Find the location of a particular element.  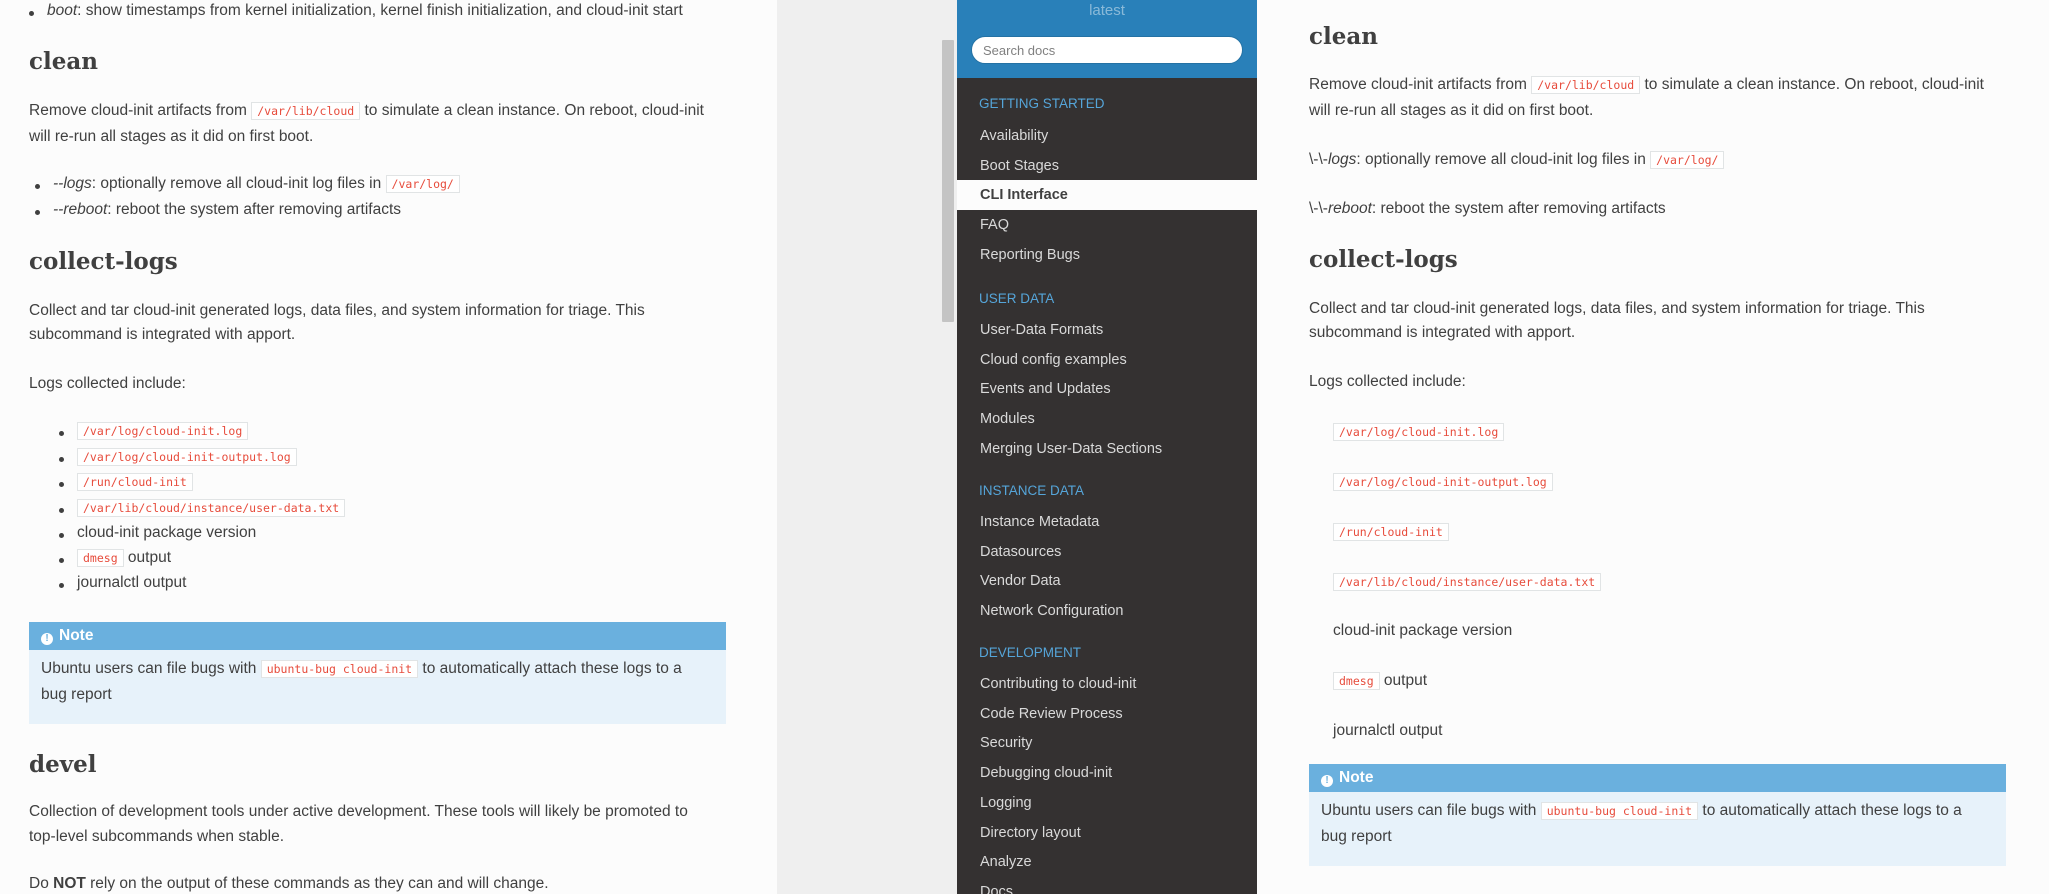

sidebar-item-logging: Logging is located at coordinates (1107, 803).